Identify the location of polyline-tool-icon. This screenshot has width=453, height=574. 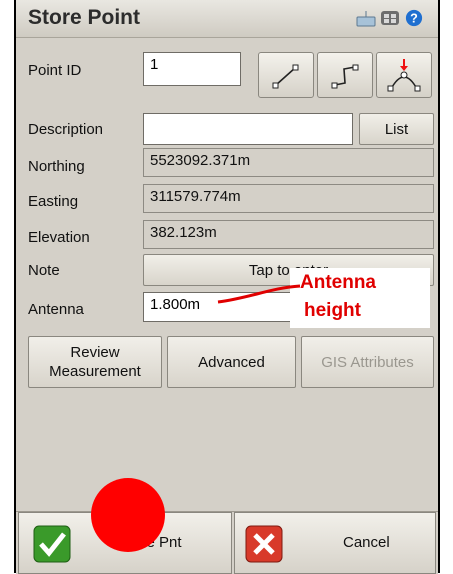
(345, 76).